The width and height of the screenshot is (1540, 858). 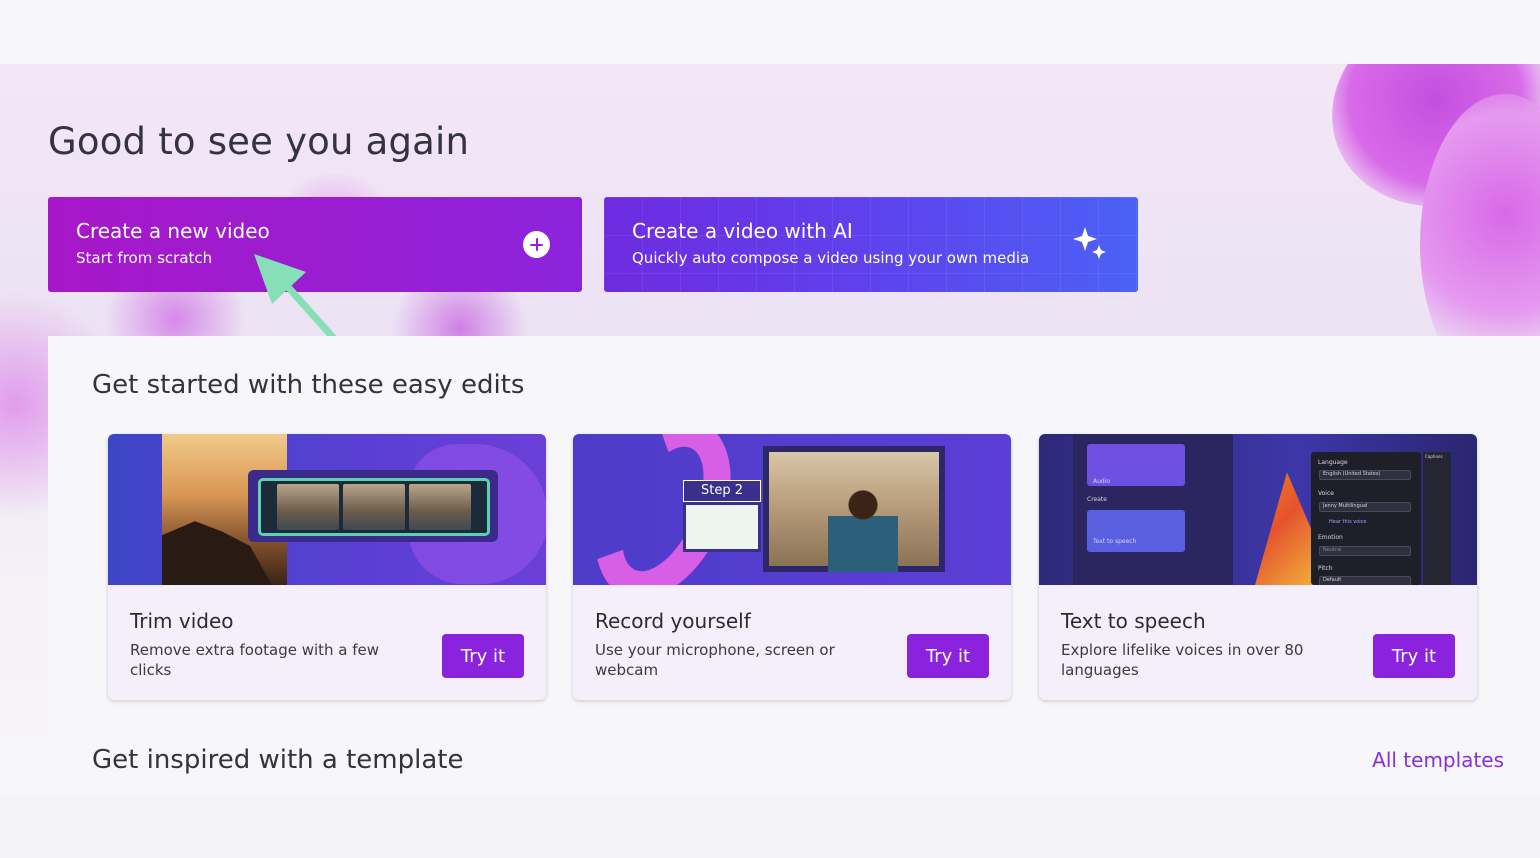 I want to click on thumb-label: Audio, so click(x=1102, y=481).